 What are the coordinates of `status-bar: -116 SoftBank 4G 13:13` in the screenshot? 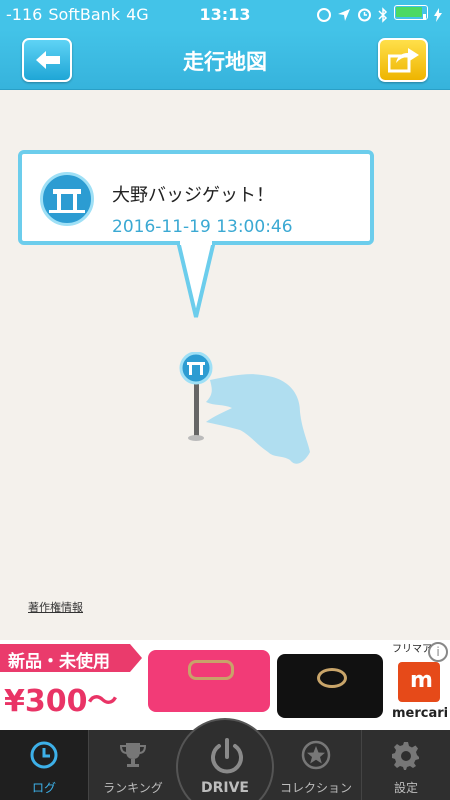 It's located at (225, 15).